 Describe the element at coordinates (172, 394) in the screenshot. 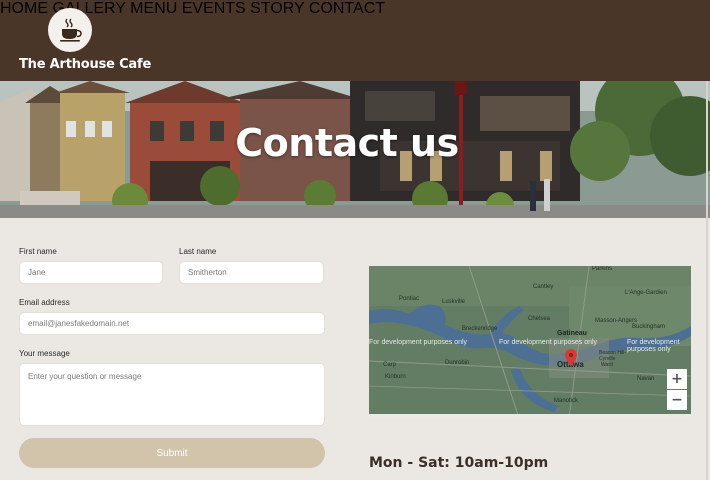

I see `message-textarea: Enter your question or message` at that location.